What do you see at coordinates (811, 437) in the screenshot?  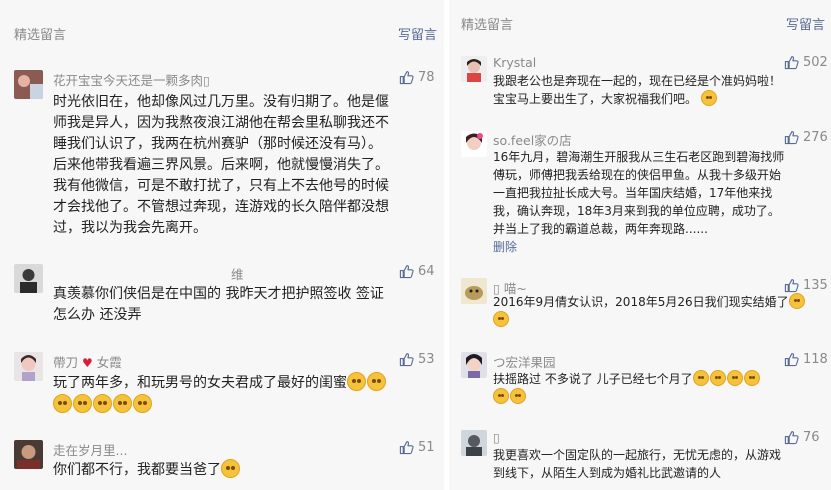 I see `like-count: 76` at bounding box center [811, 437].